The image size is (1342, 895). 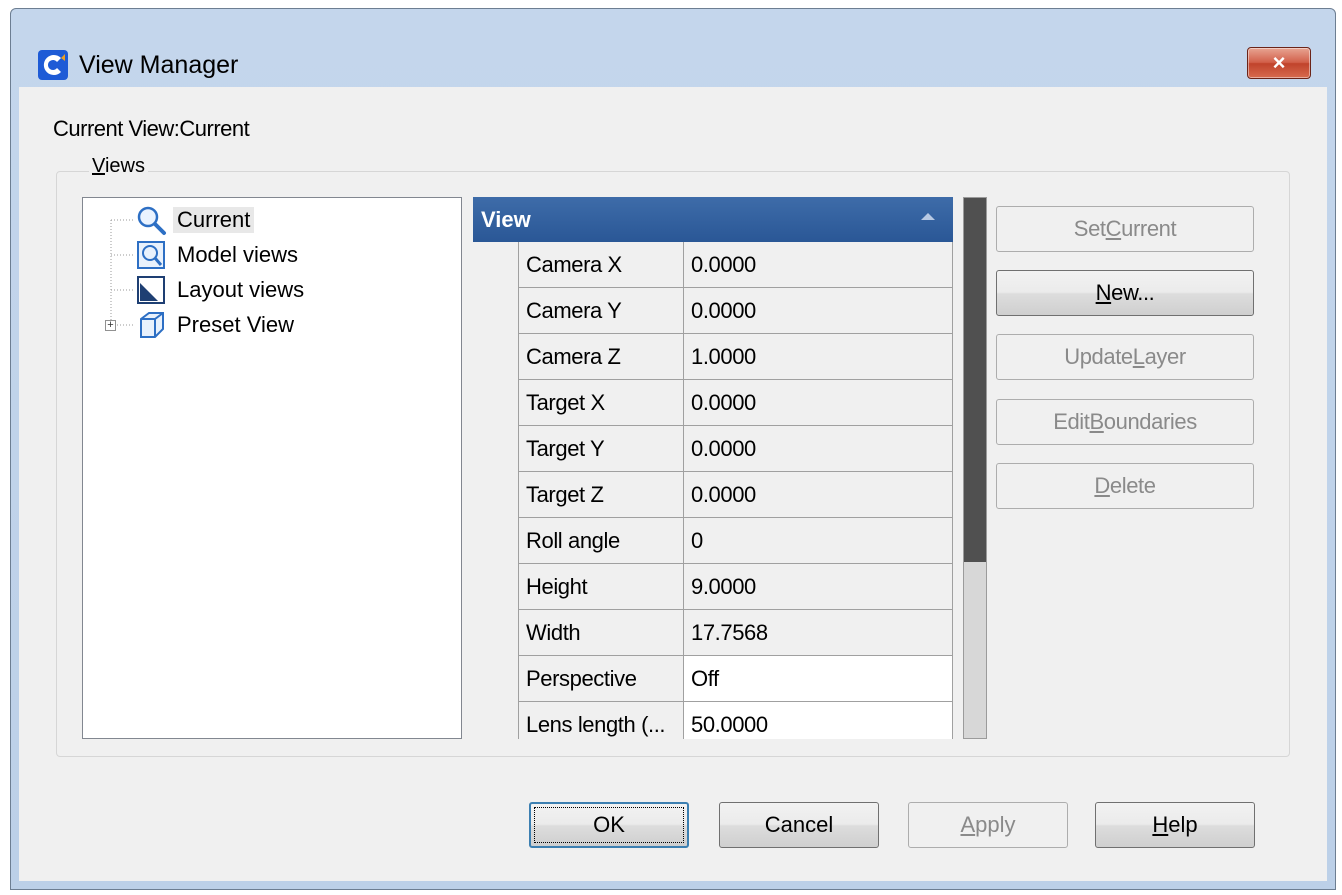 What do you see at coordinates (818, 720) in the screenshot?
I see `property-value: 50.0000` at bounding box center [818, 720].